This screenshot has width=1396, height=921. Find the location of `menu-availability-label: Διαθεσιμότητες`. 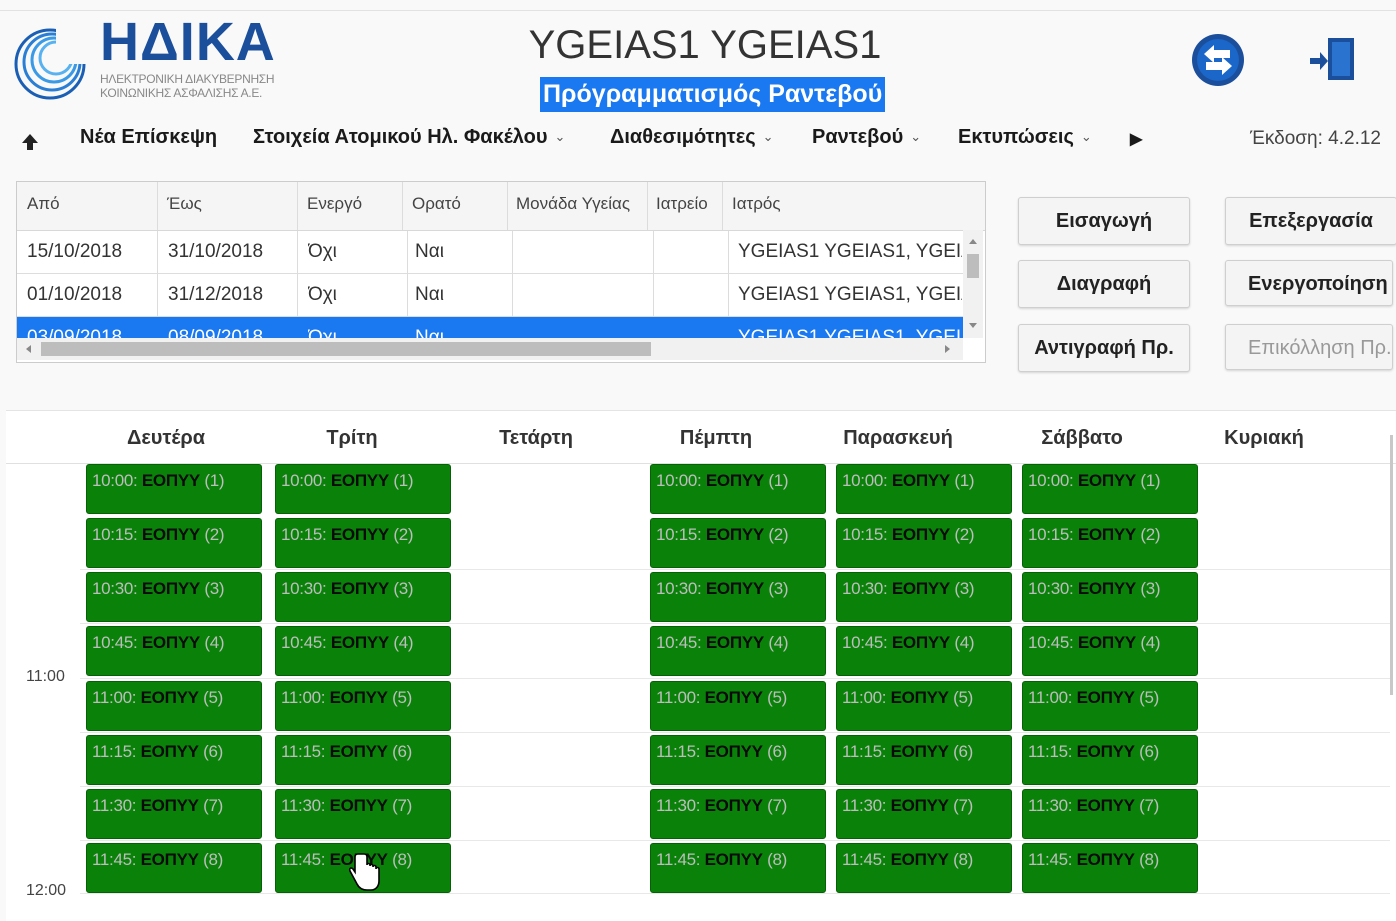

menu-availability-label: Διαθεσιμότητες is located at coordinates (683, 137).